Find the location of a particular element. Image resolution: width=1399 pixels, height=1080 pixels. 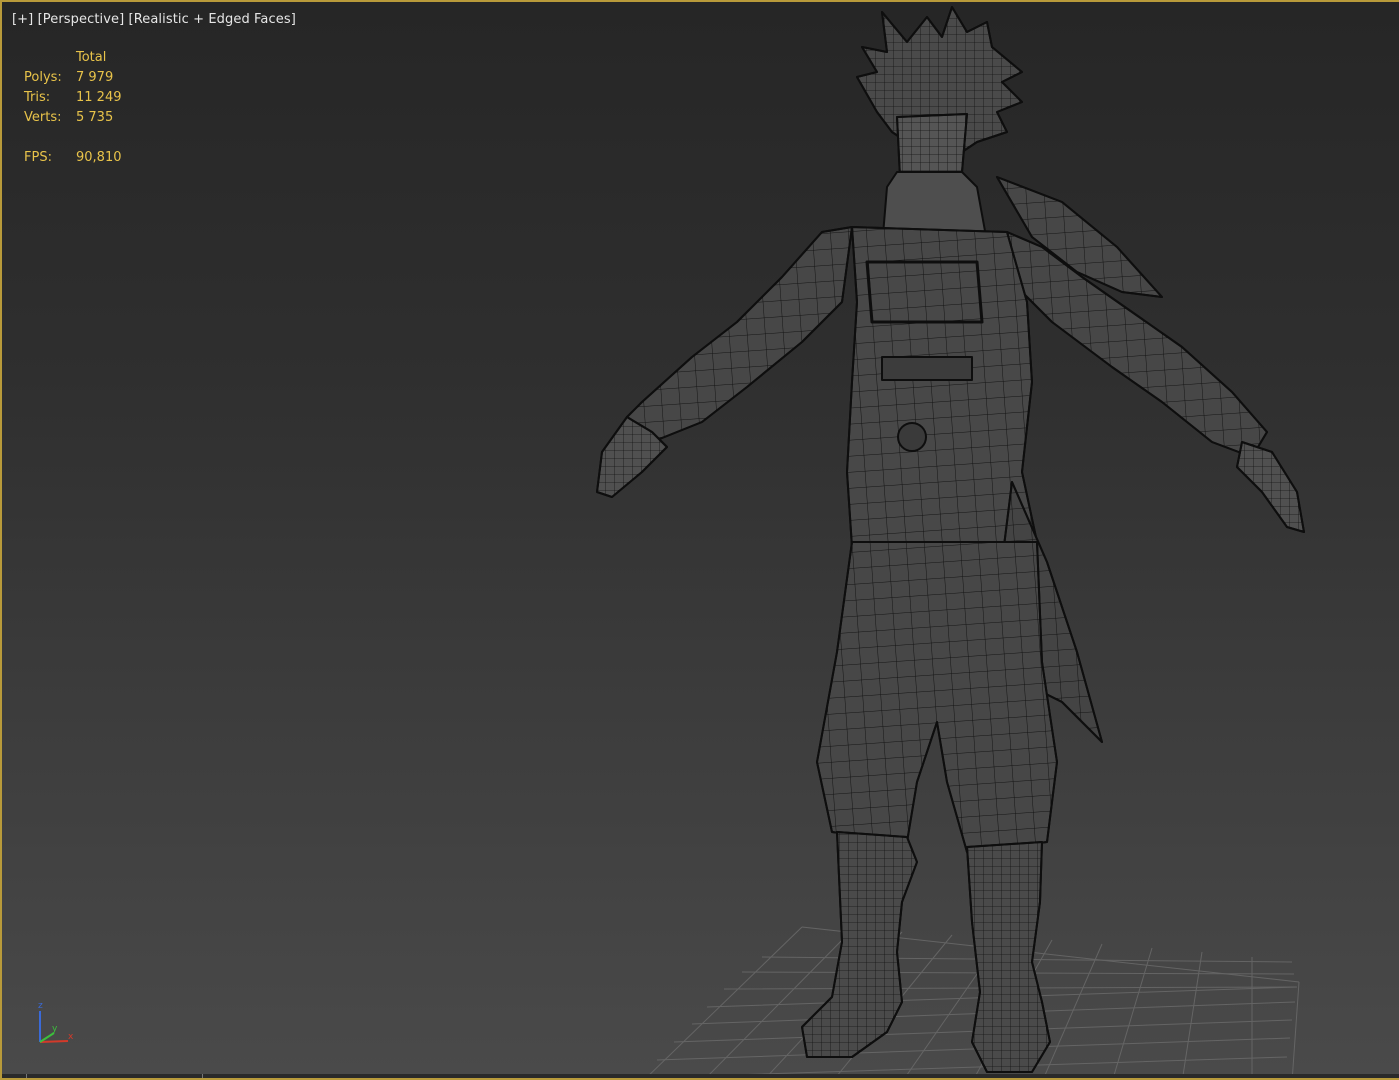

polys-label: Polys: is located at coordinates (43, 77).